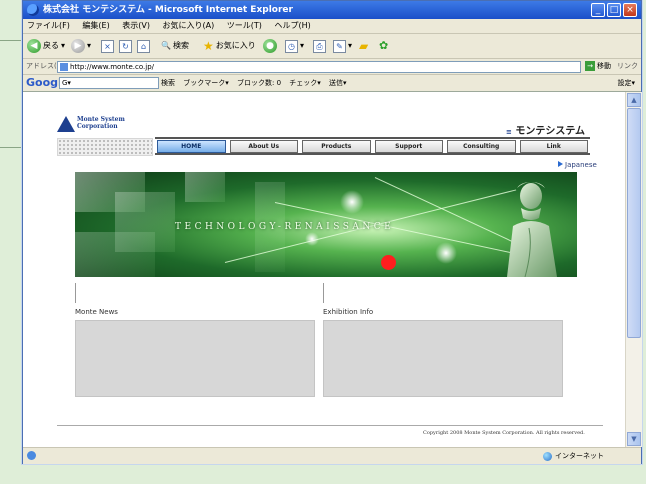 The width and height of the screenshot is (646, 484). Describe the element at coordinates (105, 147) in the screenshot. I see `nav-dot-pattern` at that location.